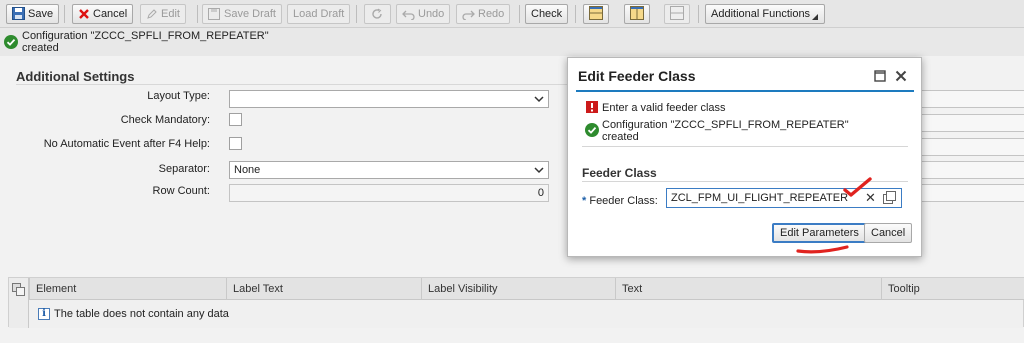 This screenshot has height=343, width=1024. I want to click on load-draft-label: Load Draft, so click(319, 14).